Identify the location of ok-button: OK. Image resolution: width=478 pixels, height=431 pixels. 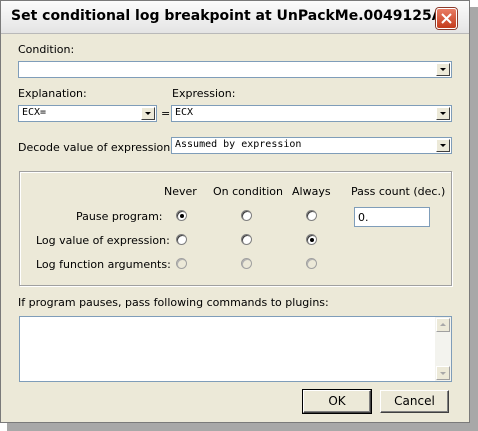
(337, 401).